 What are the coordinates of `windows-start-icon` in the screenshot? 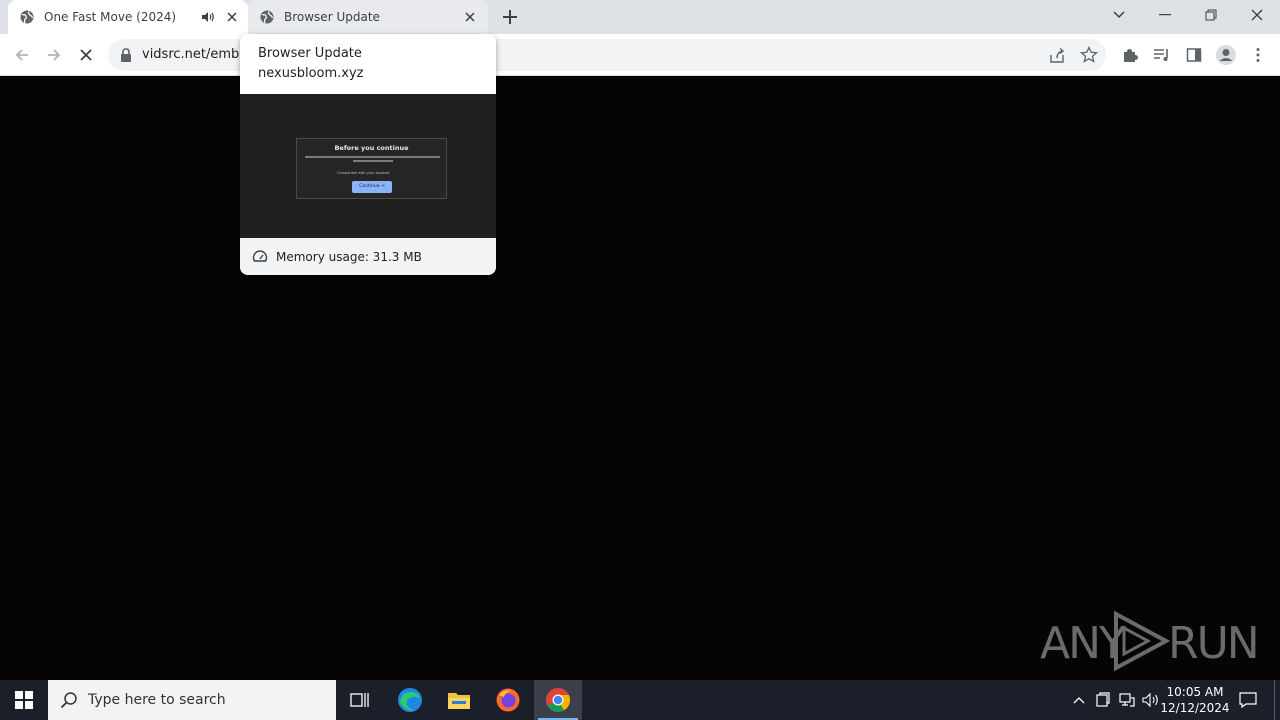 It's located at (24, 700).